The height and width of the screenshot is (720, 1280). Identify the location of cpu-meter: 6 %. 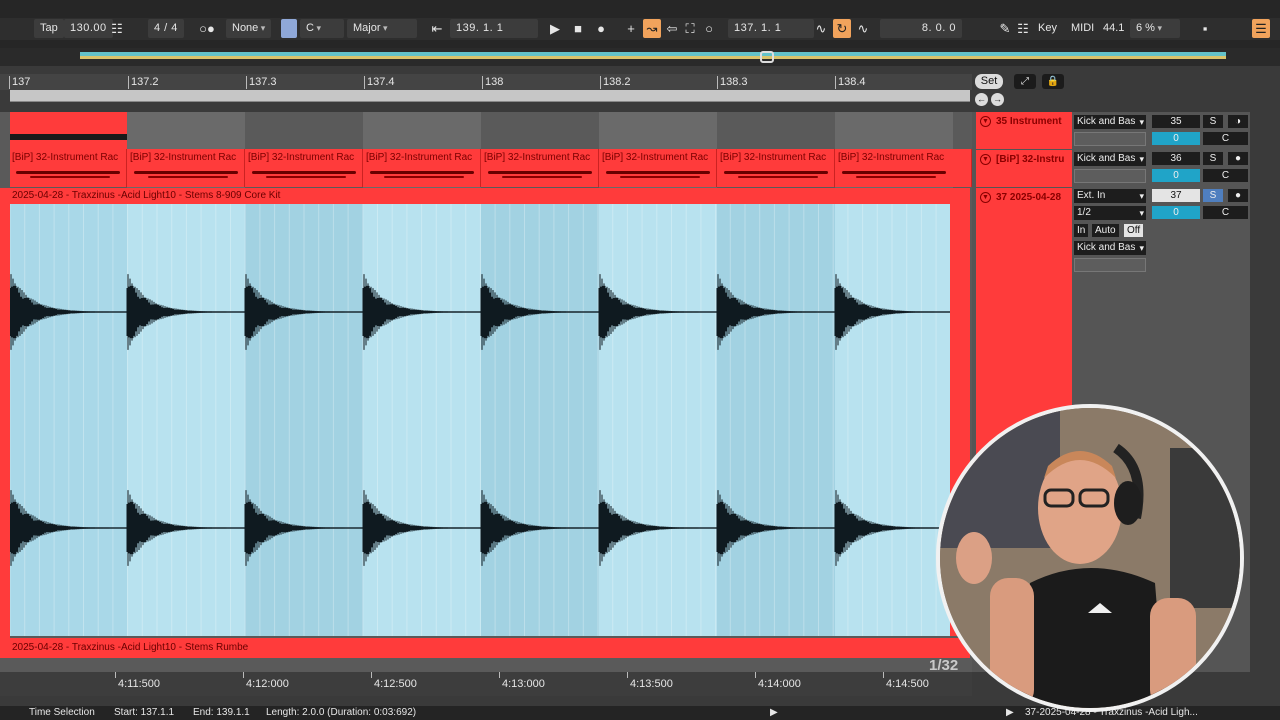
(1155, 28).